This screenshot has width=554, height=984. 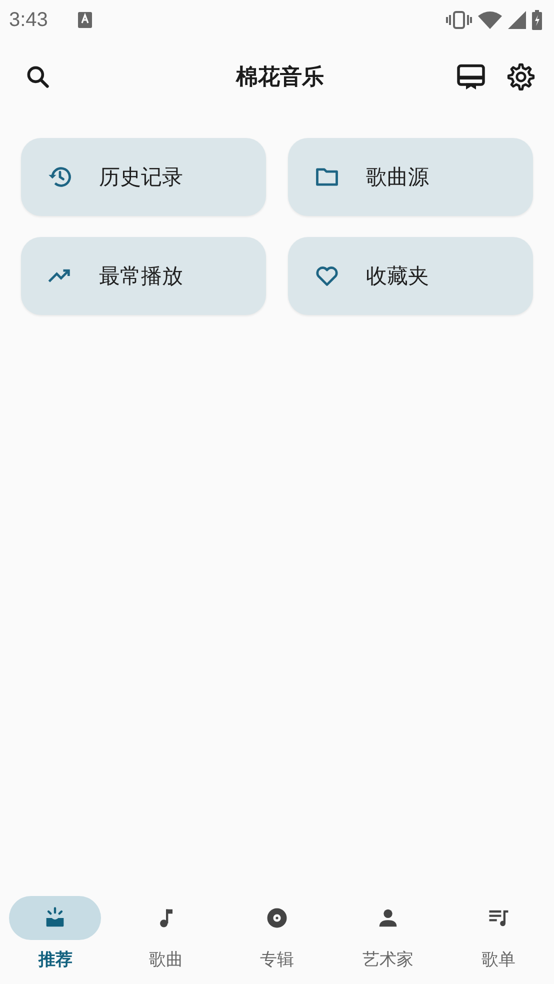 I want to click on battery-charging-icon, so click(x=537, y=20).